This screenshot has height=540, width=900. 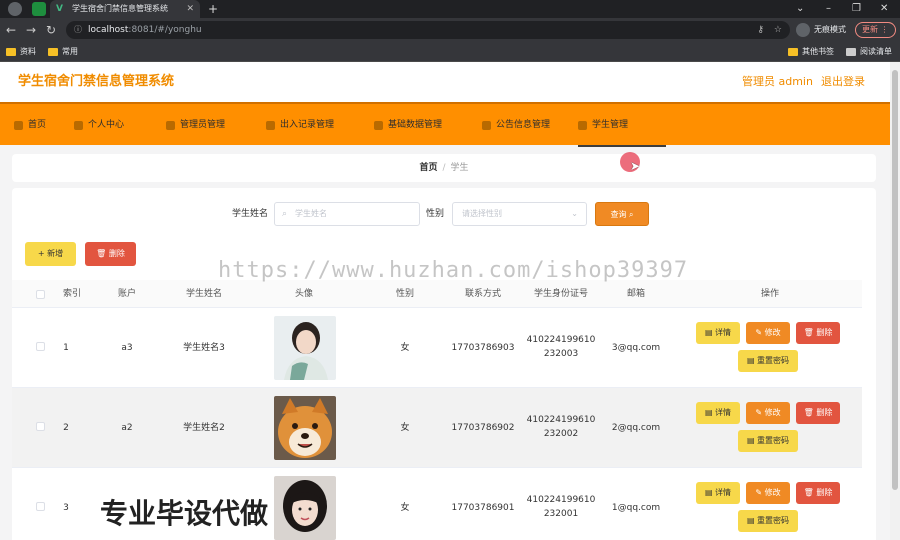 I want to click on menu-item-base-data: 基础数据管理, so click(x=408, y=125).